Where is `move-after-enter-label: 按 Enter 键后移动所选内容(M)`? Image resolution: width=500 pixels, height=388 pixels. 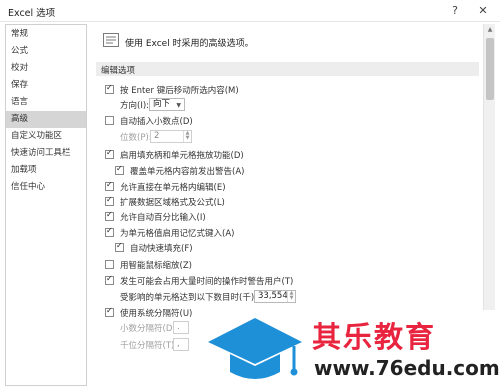 move-after-enter-label: 按 Enter 键后移动所选内容(M) is located at coordinates (179, 91).